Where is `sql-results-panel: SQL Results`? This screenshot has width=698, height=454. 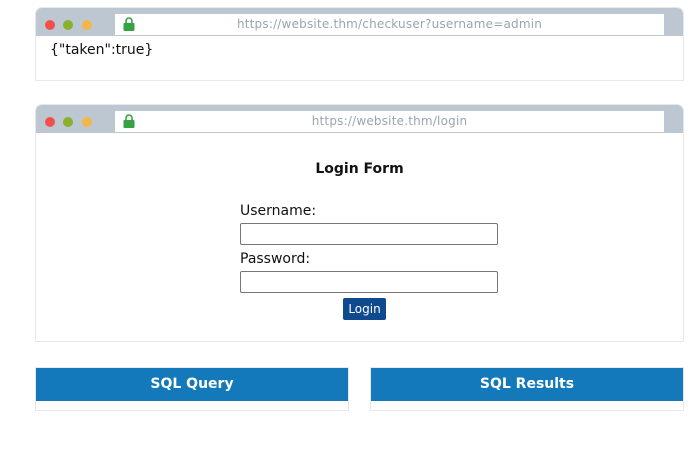 sql-results-panel: SQL Results is located at coordinates (527, 389).